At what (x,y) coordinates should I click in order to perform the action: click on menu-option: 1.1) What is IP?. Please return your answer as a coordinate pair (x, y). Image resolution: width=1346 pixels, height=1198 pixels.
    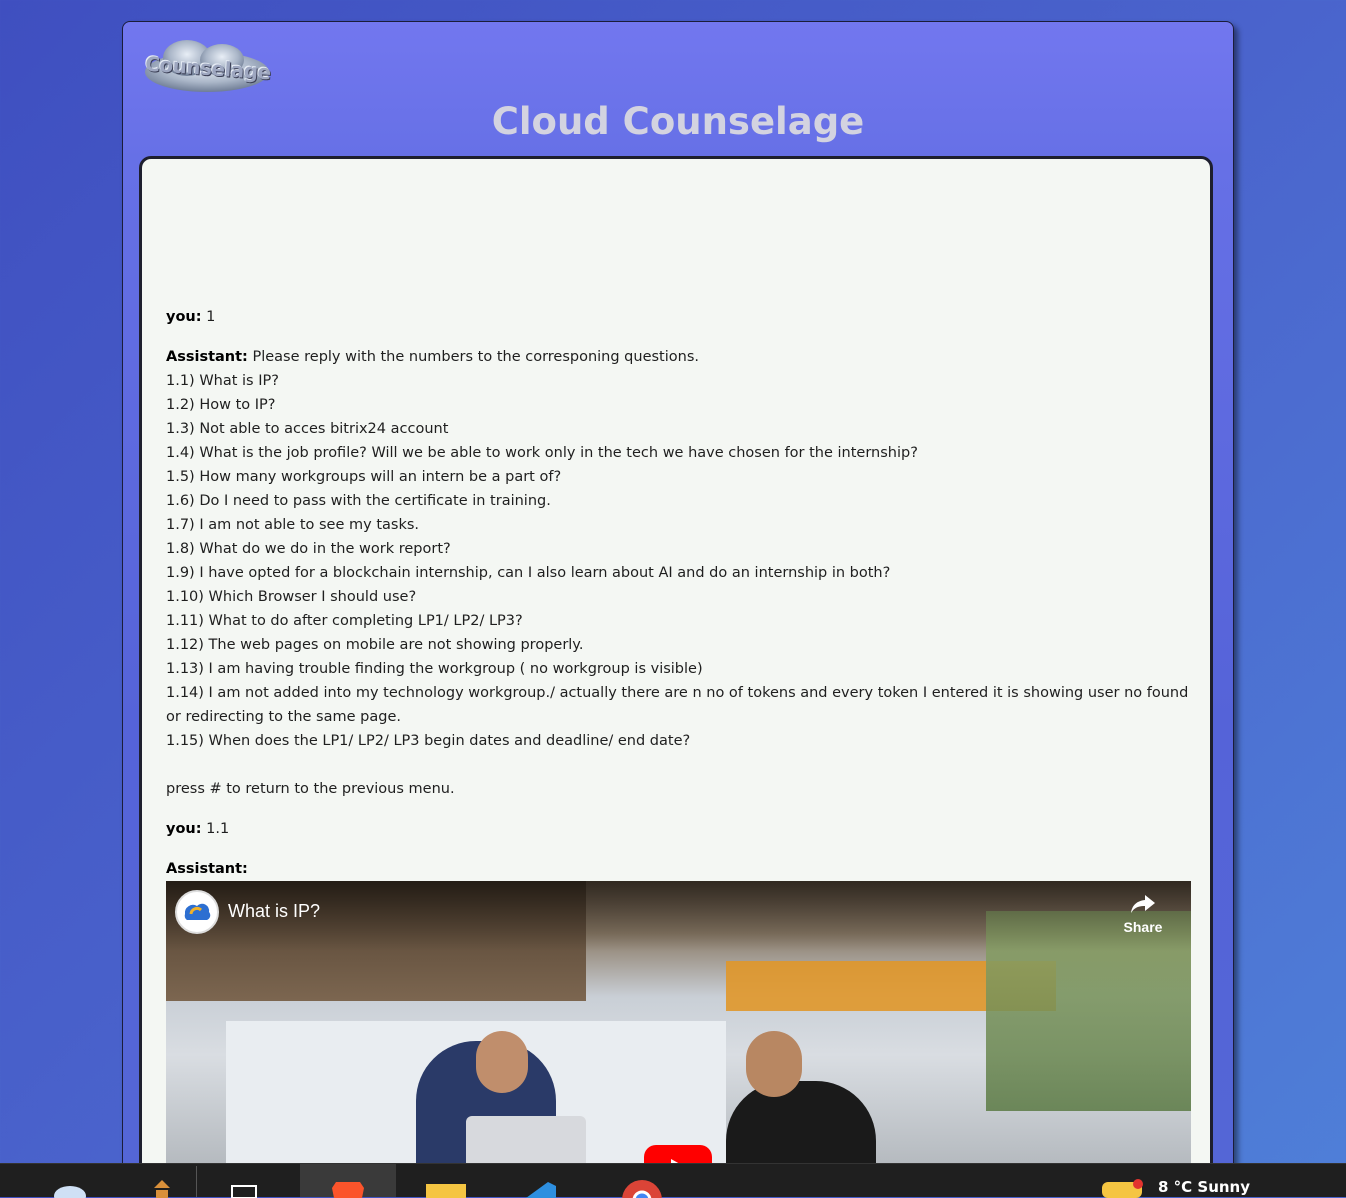
    Looking at the image, I should click on (222, 381).